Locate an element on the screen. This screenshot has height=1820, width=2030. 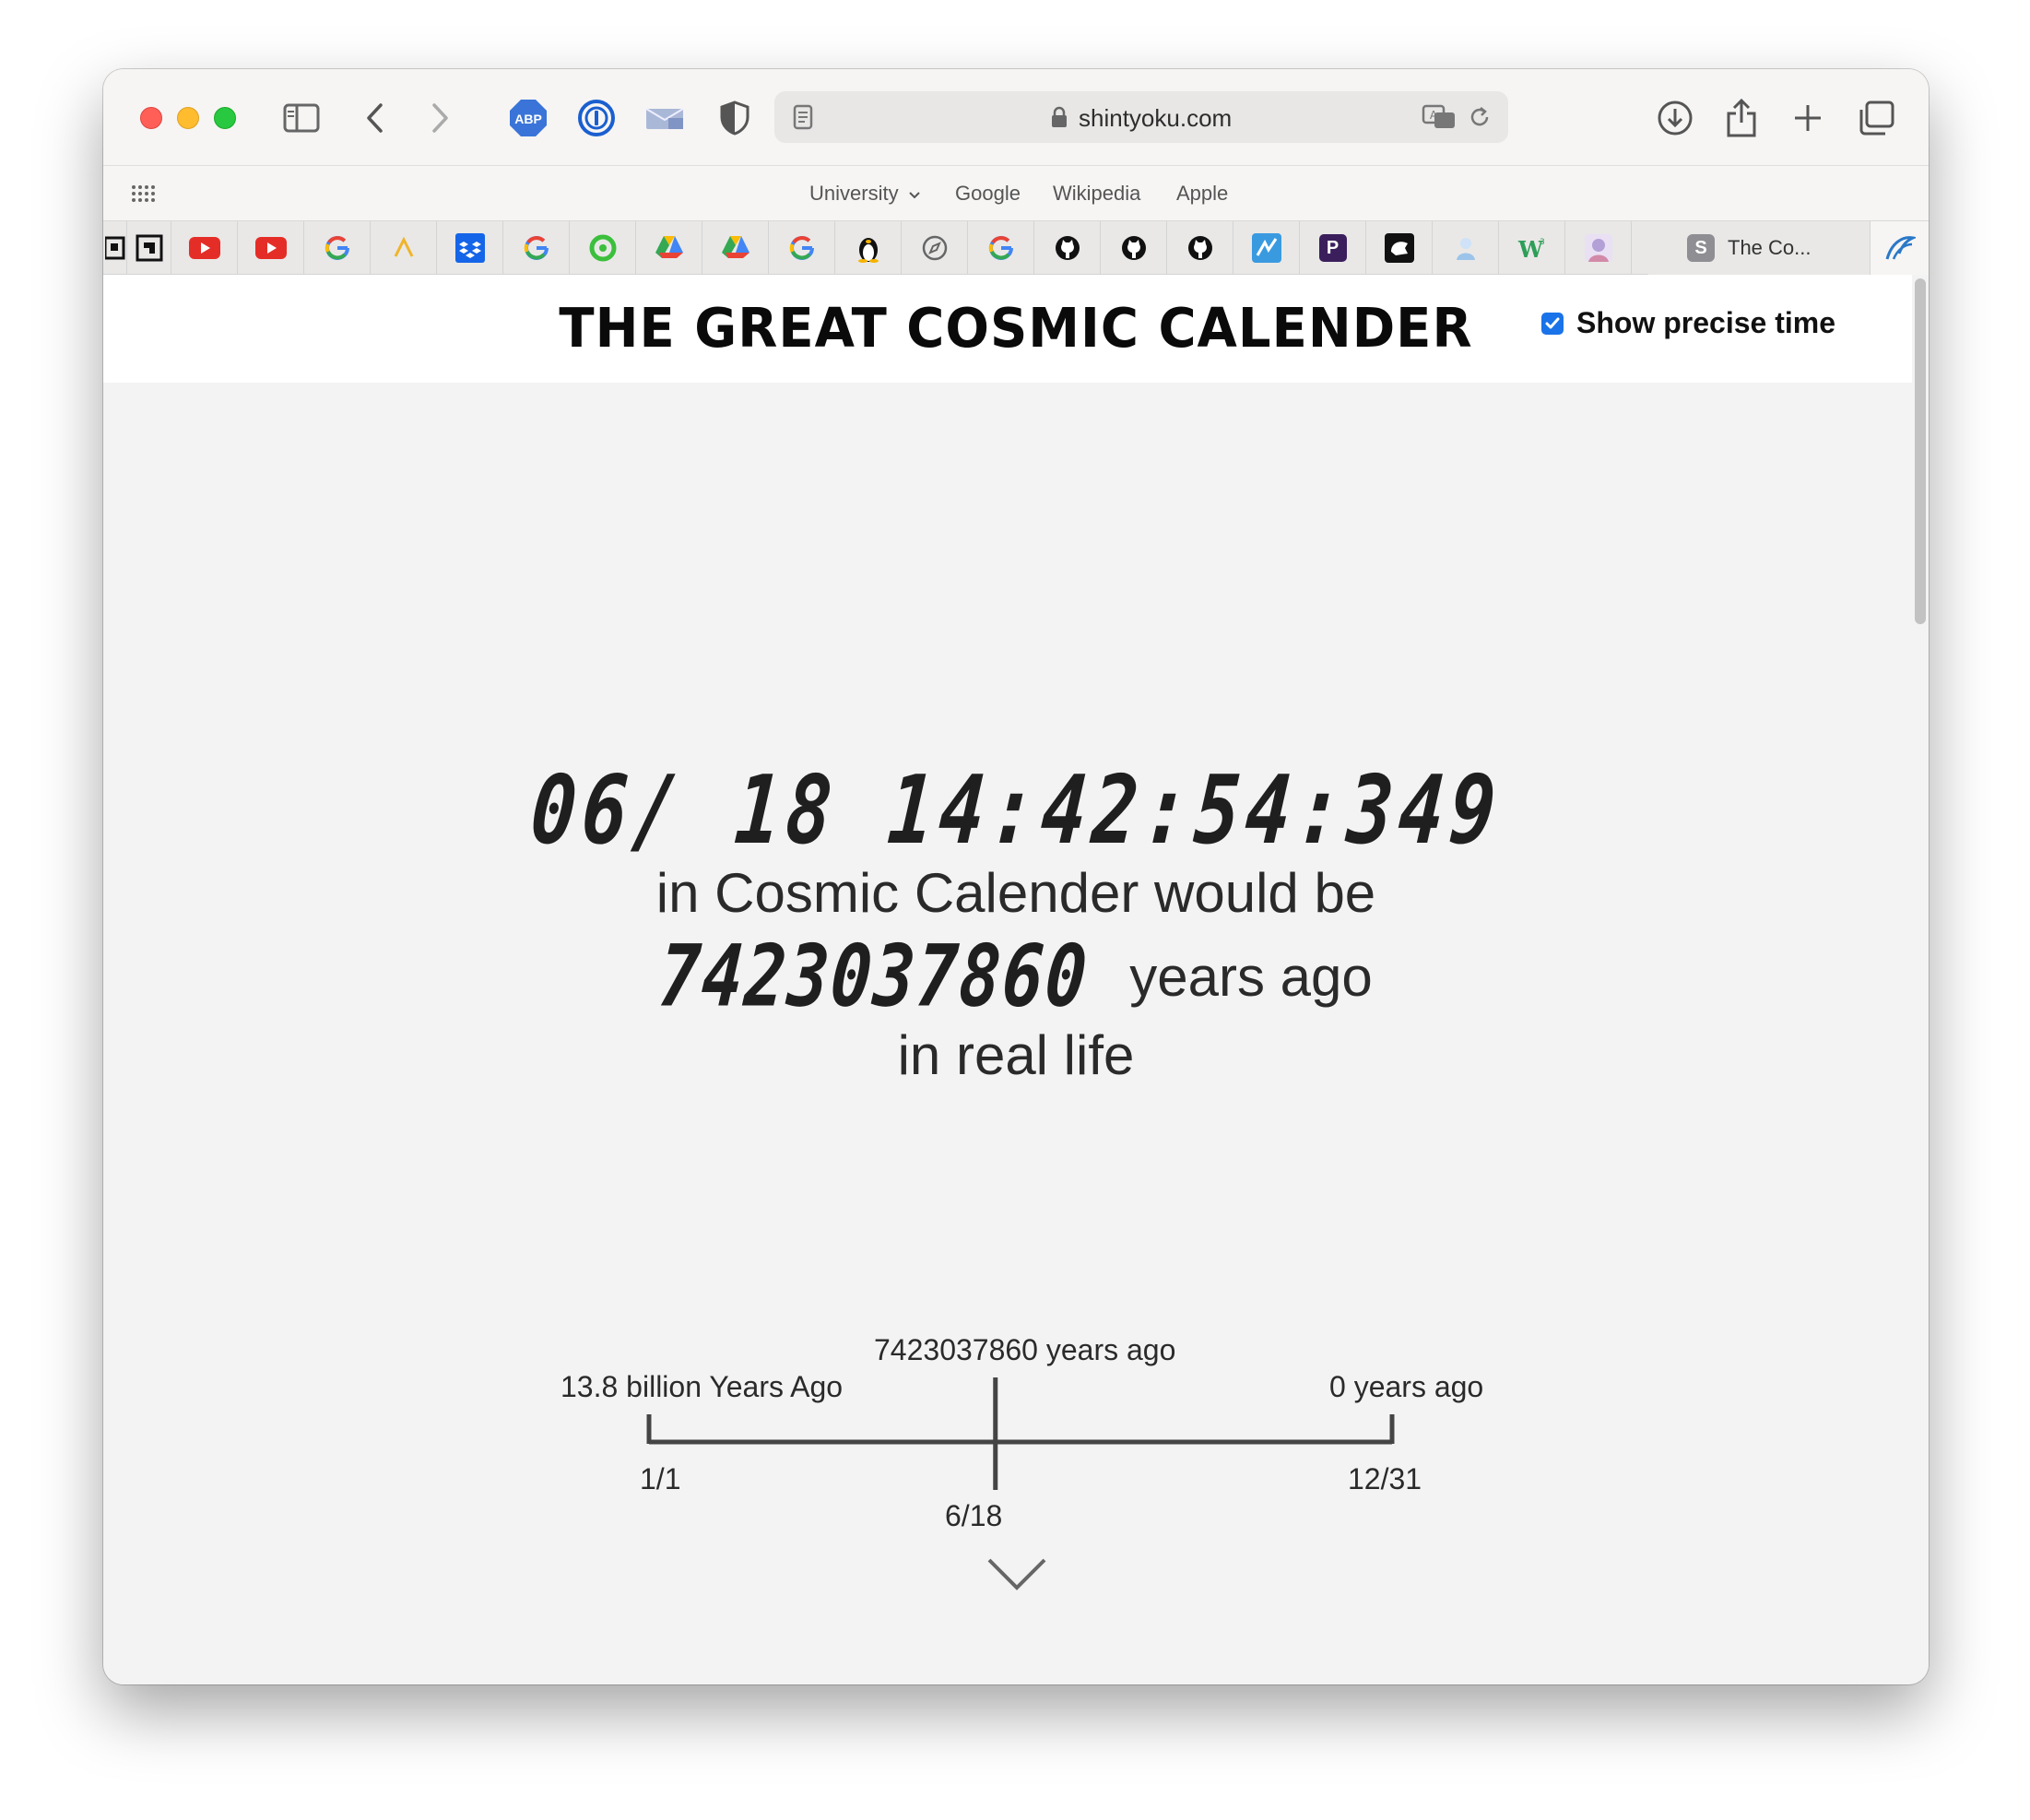
pinned-tab-w3: W3 is located at coordinates (1532, 248).